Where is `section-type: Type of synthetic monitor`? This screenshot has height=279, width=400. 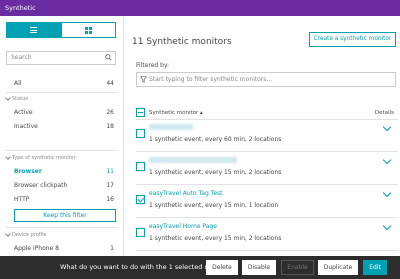 section-type: Type of synthetic monitor is located at coordinates (40, 157).